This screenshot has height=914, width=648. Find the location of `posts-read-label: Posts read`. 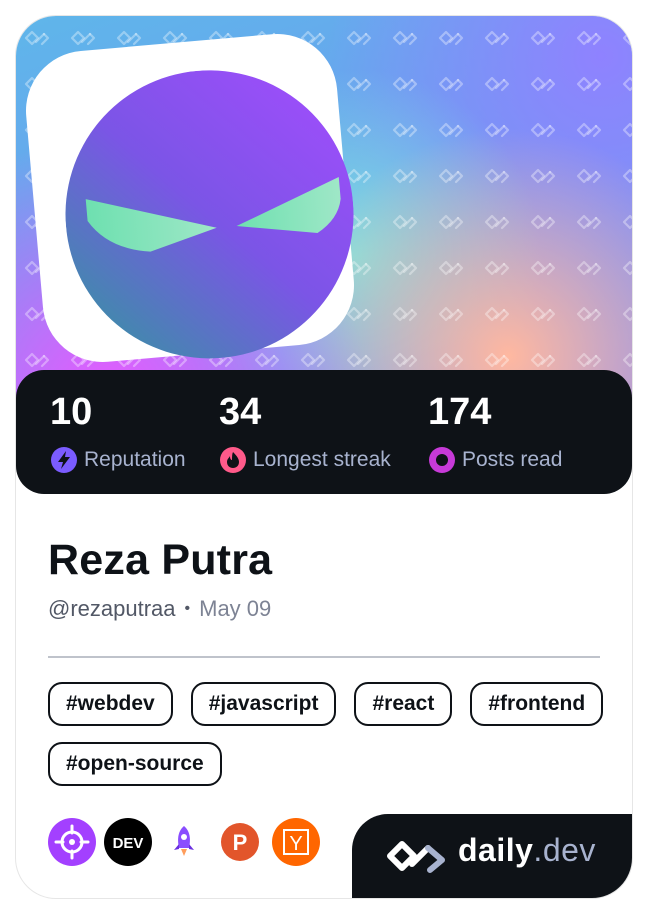

posts-read-label: Posts read is located at coordinates (512, 459).